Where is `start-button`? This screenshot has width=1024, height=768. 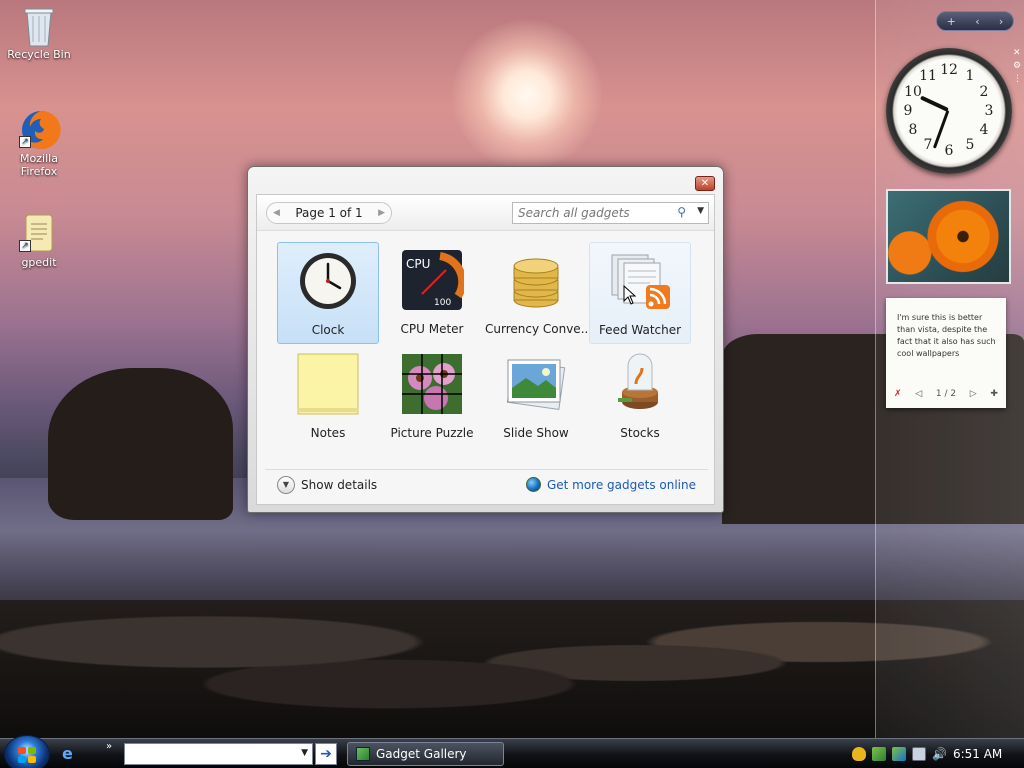
start-button is located at coordinates (27, 751).